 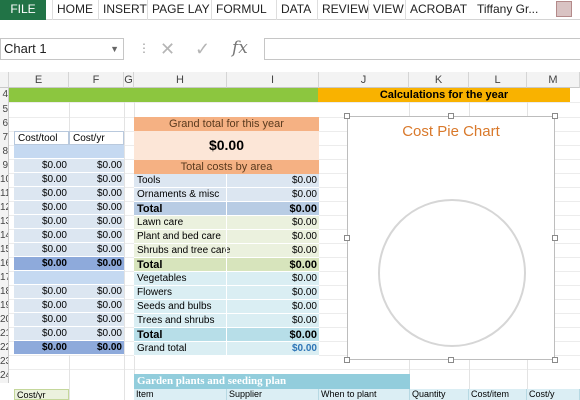 I want to click on row-header: 7, so click(x=4, y=138).